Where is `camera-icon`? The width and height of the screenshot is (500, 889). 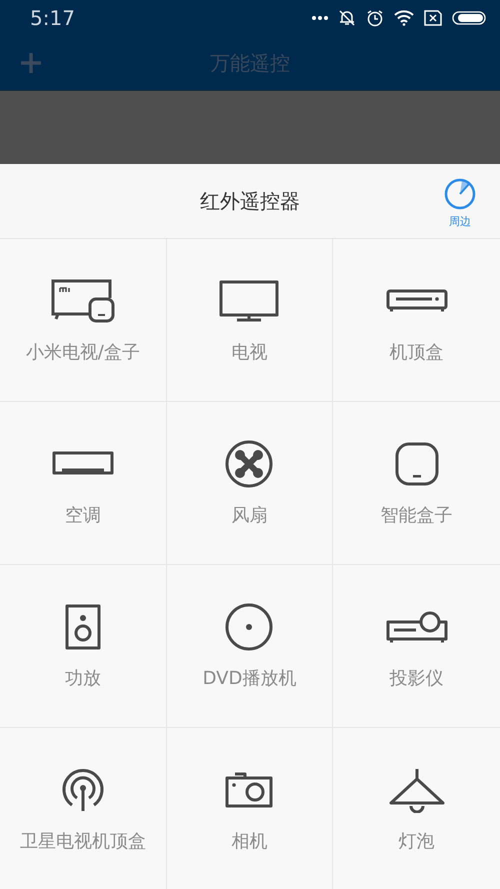
camera-icon is located at coordinates (249, 790).